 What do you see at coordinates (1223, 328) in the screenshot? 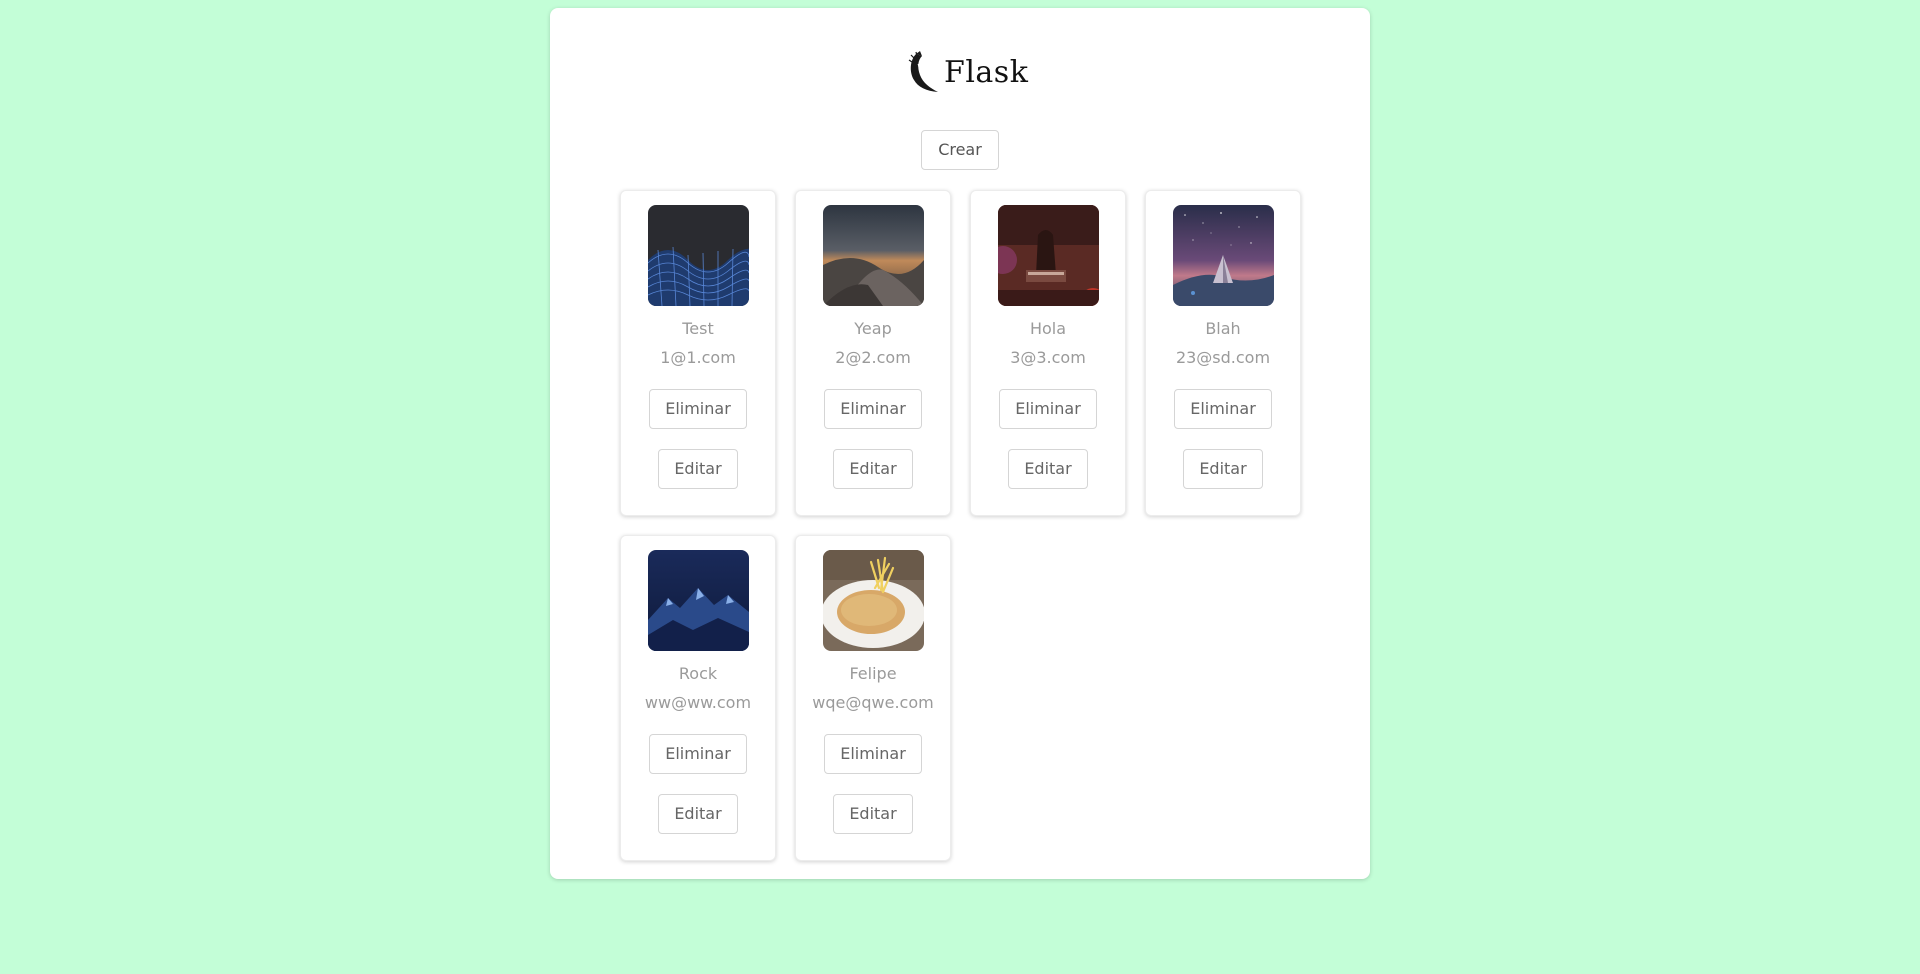
I see `user-name: Blah` at bounding box center [1223, 328].